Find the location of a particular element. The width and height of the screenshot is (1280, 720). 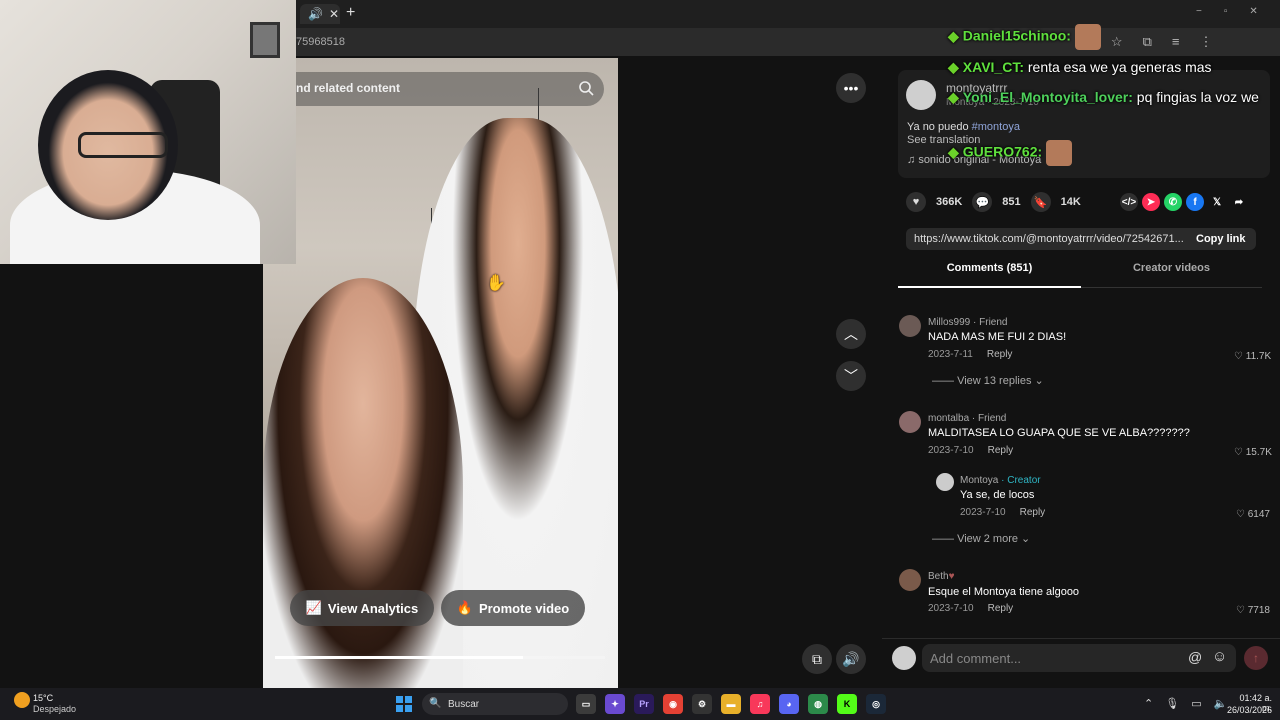

next-video-button: ﹀ is located at coordinates (851, 376).